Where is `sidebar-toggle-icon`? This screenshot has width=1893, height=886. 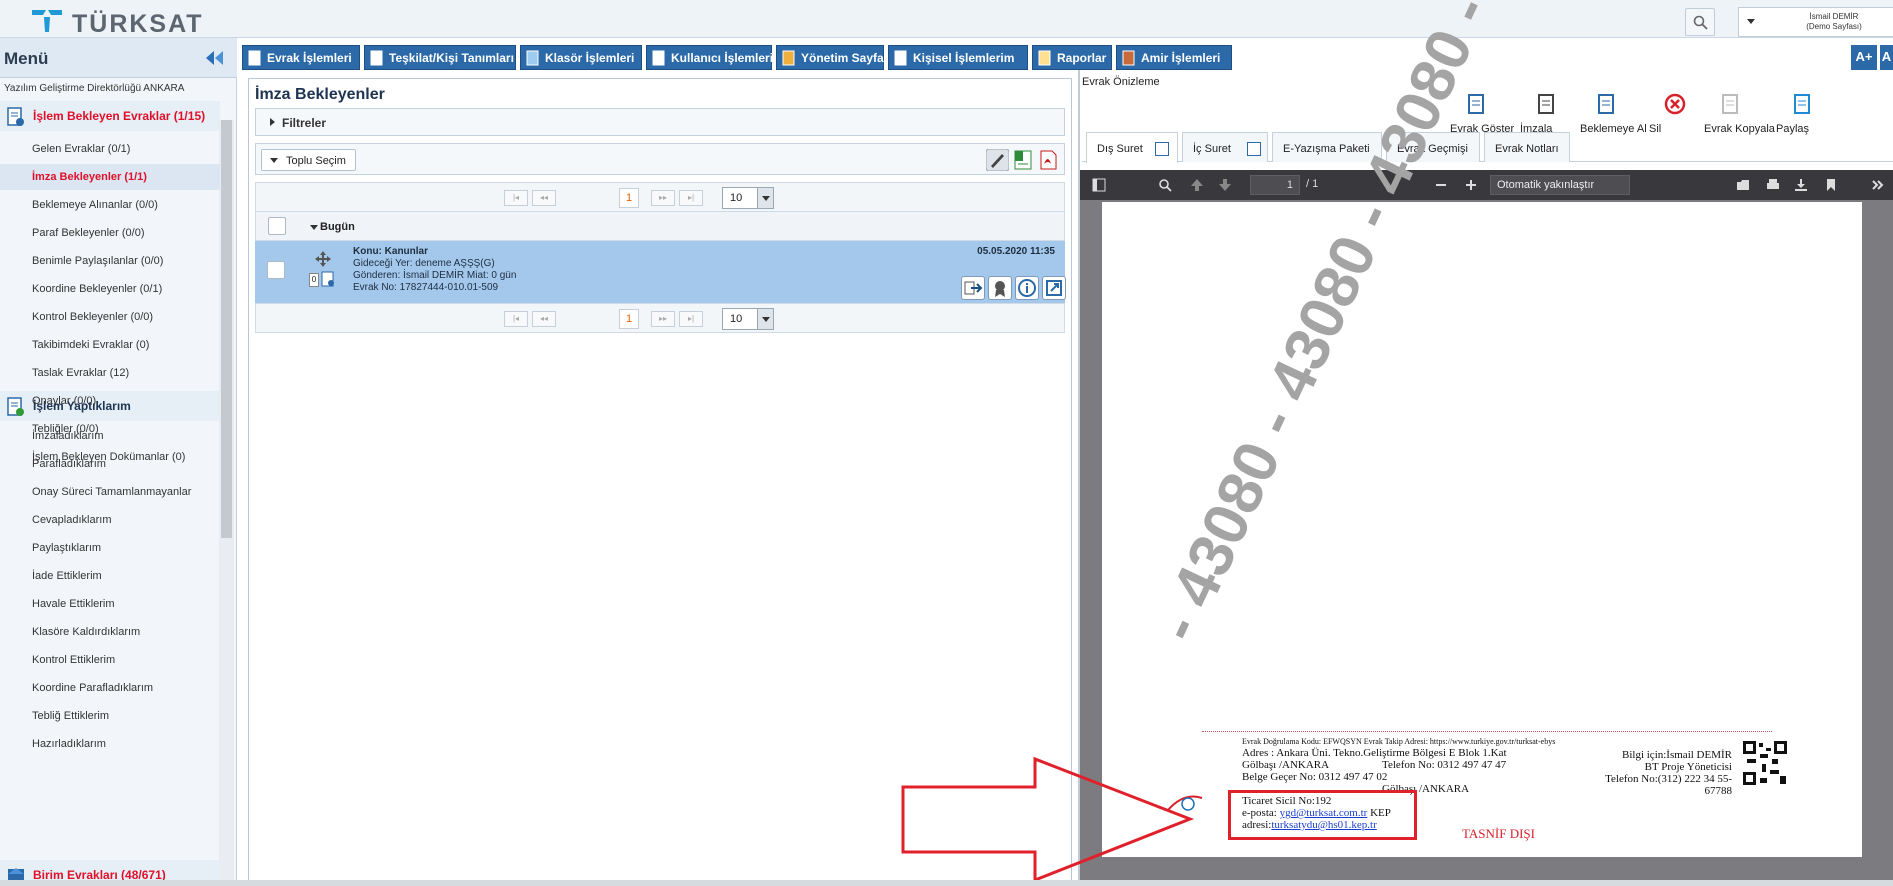
sidebar-toggle-icon is located at coordinates (1099, 185).